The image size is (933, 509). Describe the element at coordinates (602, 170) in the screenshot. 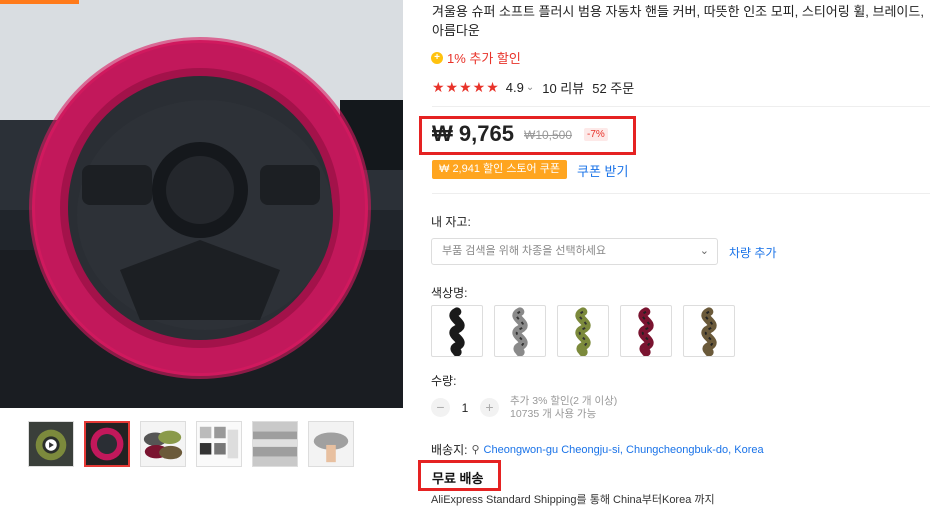

I see `get-coupon-link: 쿠폰 받기` at that location.